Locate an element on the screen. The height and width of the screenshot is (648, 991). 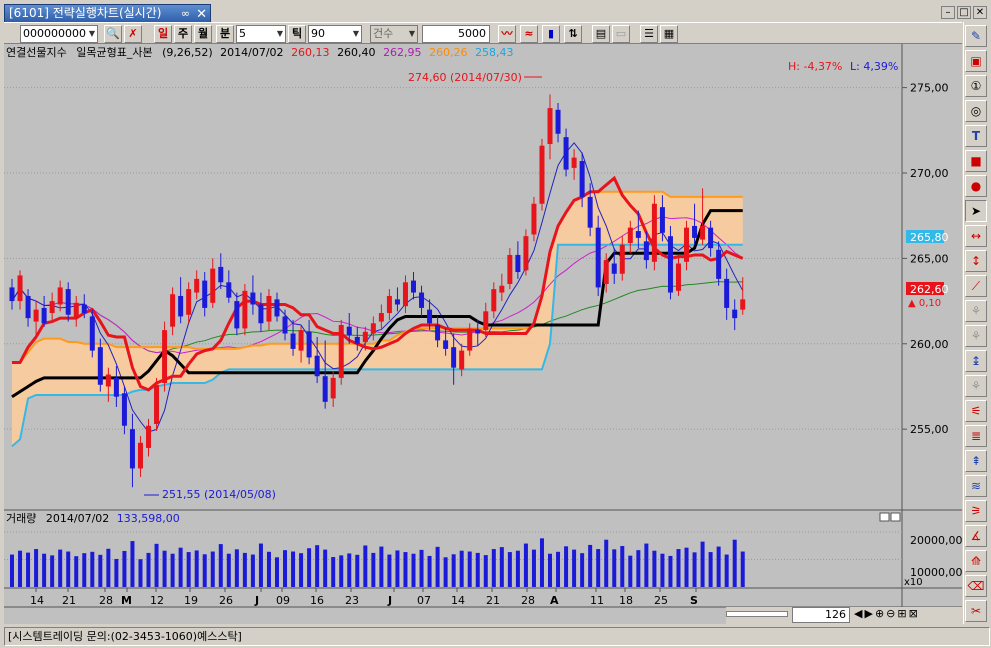
close-button: ✕ is located at coordinates (980, 12).